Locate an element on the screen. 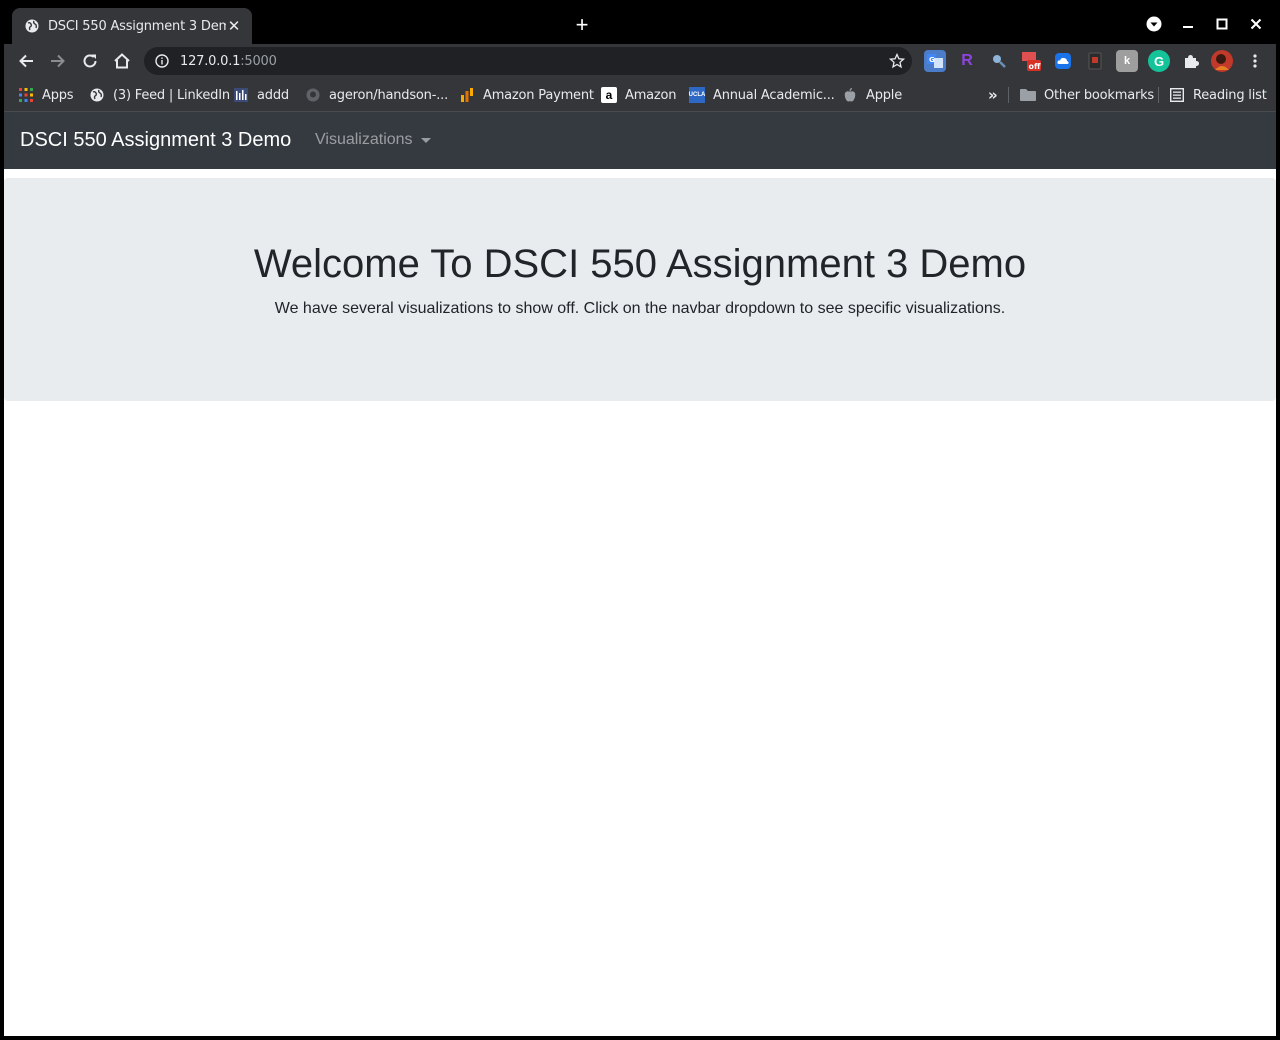 The width and height of the screenshot is (1280, 1040). off-extension-icon: off is located at coordinates (1031, 61).